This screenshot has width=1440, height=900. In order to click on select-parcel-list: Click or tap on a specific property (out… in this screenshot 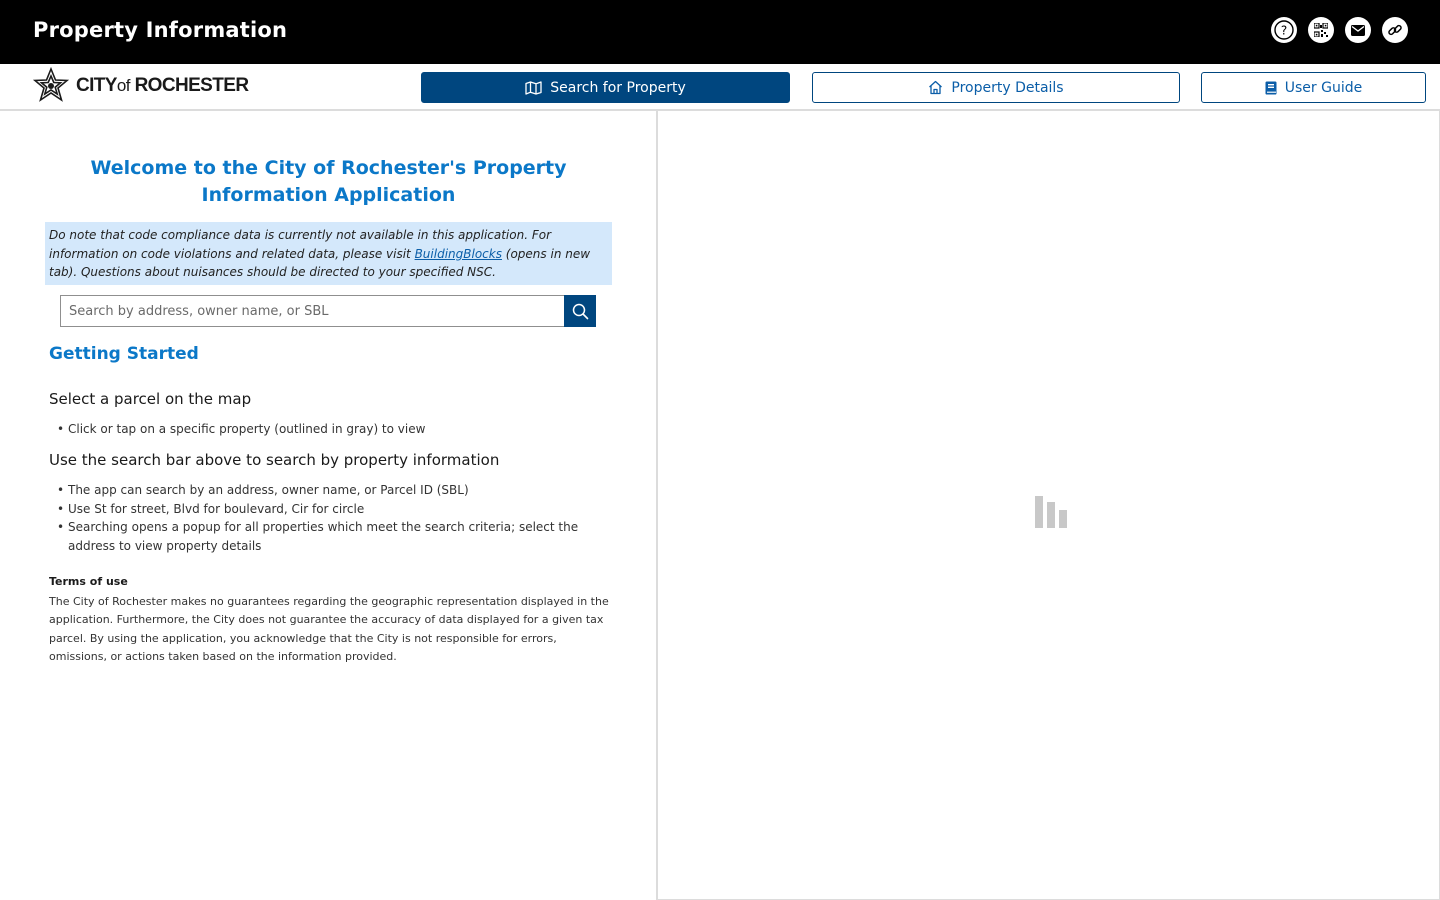, I will do `click(327, 429)`.